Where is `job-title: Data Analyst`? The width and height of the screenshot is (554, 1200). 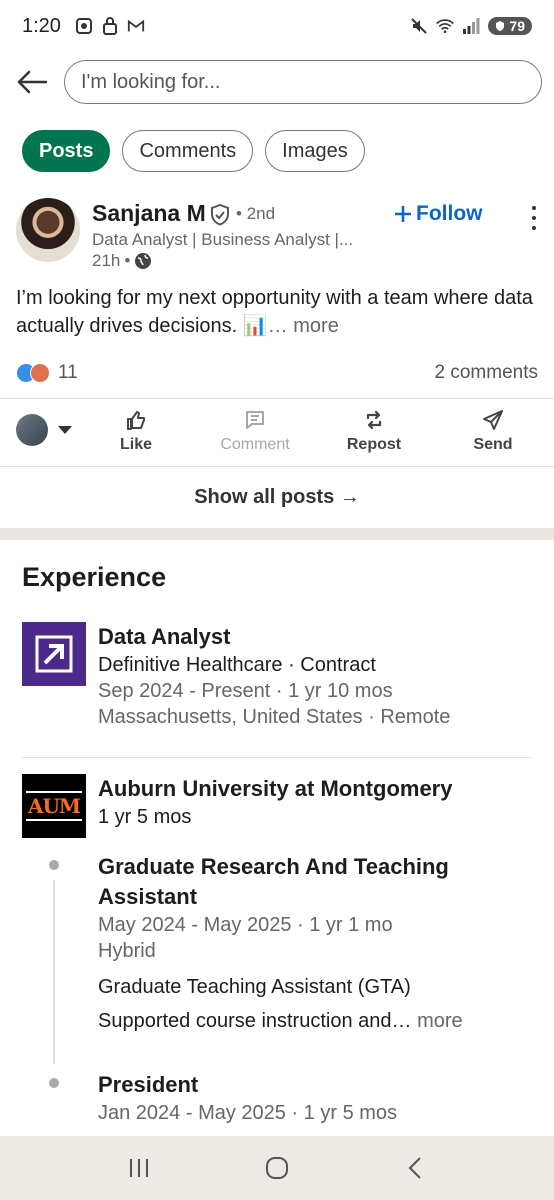
job-title: Data Analyst is located at coordinates (164, 636).